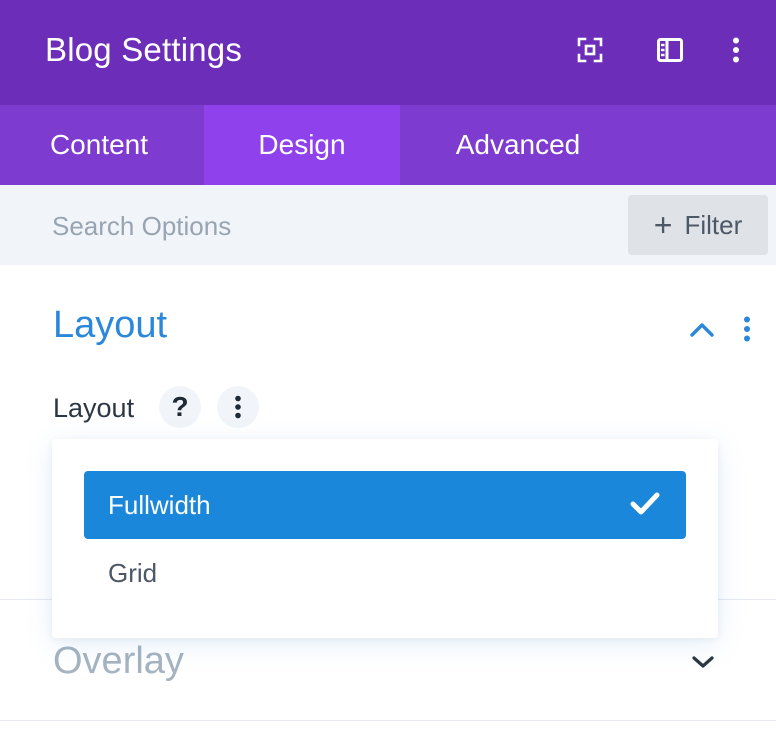 The image size is (776, 734). Describe the element at coordinates (747, 329) in the screenshot. I see `section-more-icon` at that location.